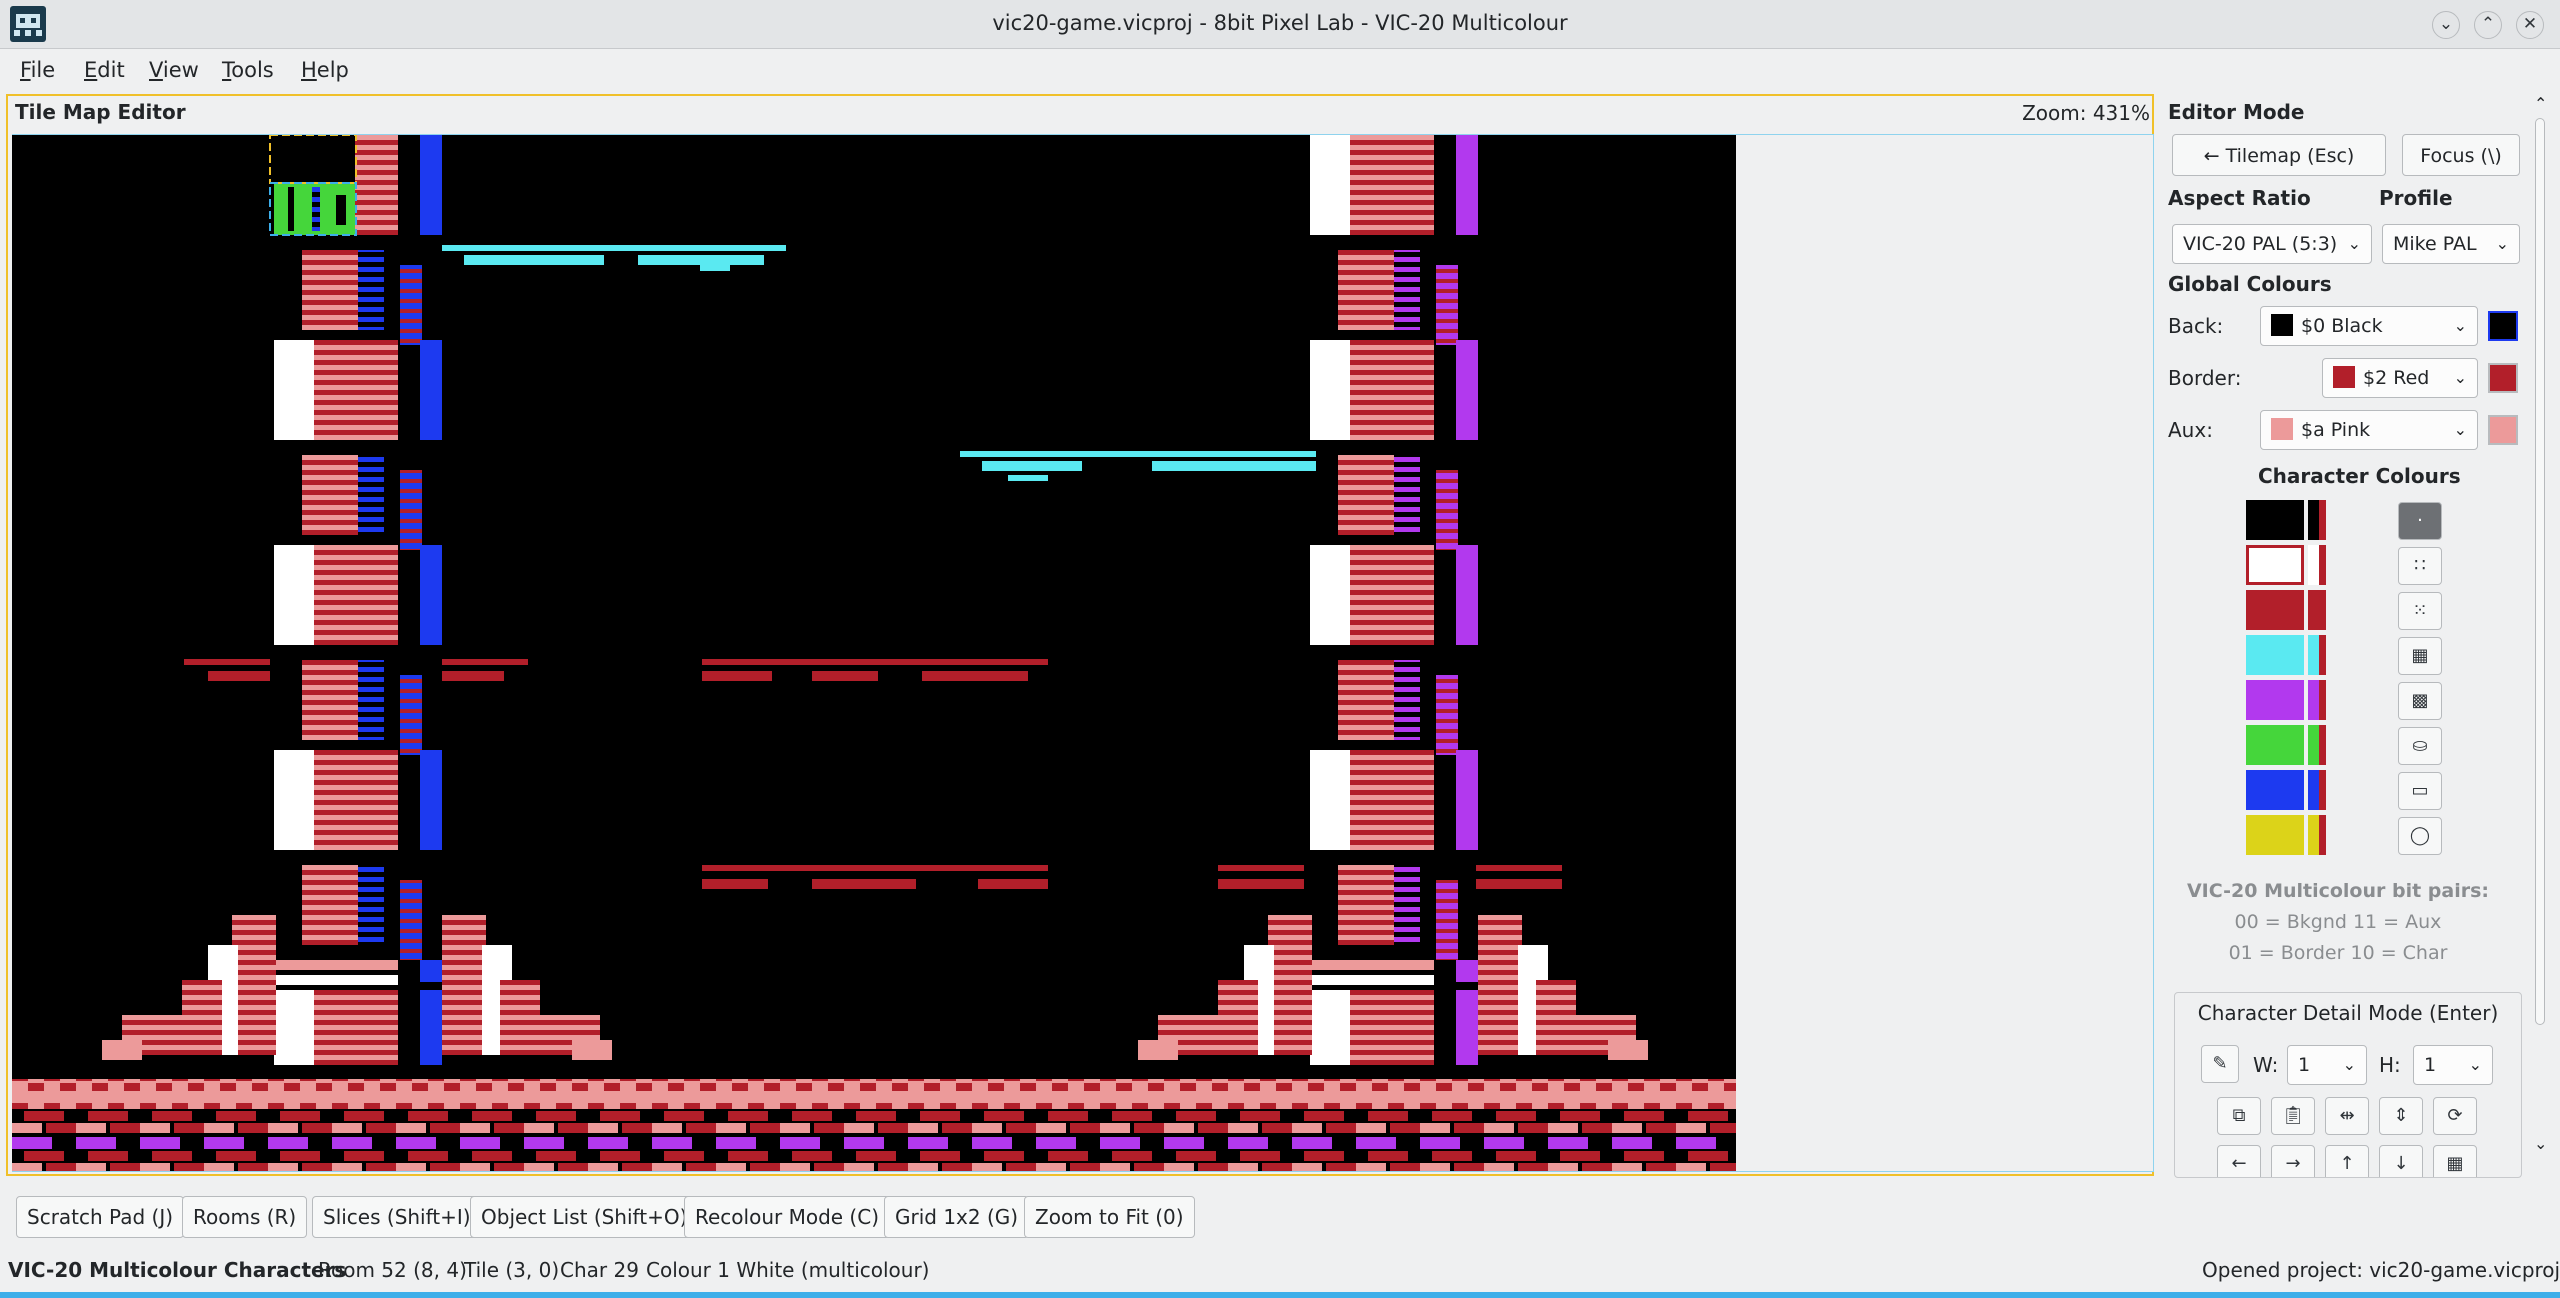 This screenshot has height=1298, width=2560. What do you see at coordinates (177, 1270) in the screenshot?
I see `status-mode: VIC-20 Multicolour Characters` at bounding box center [177, 1270].